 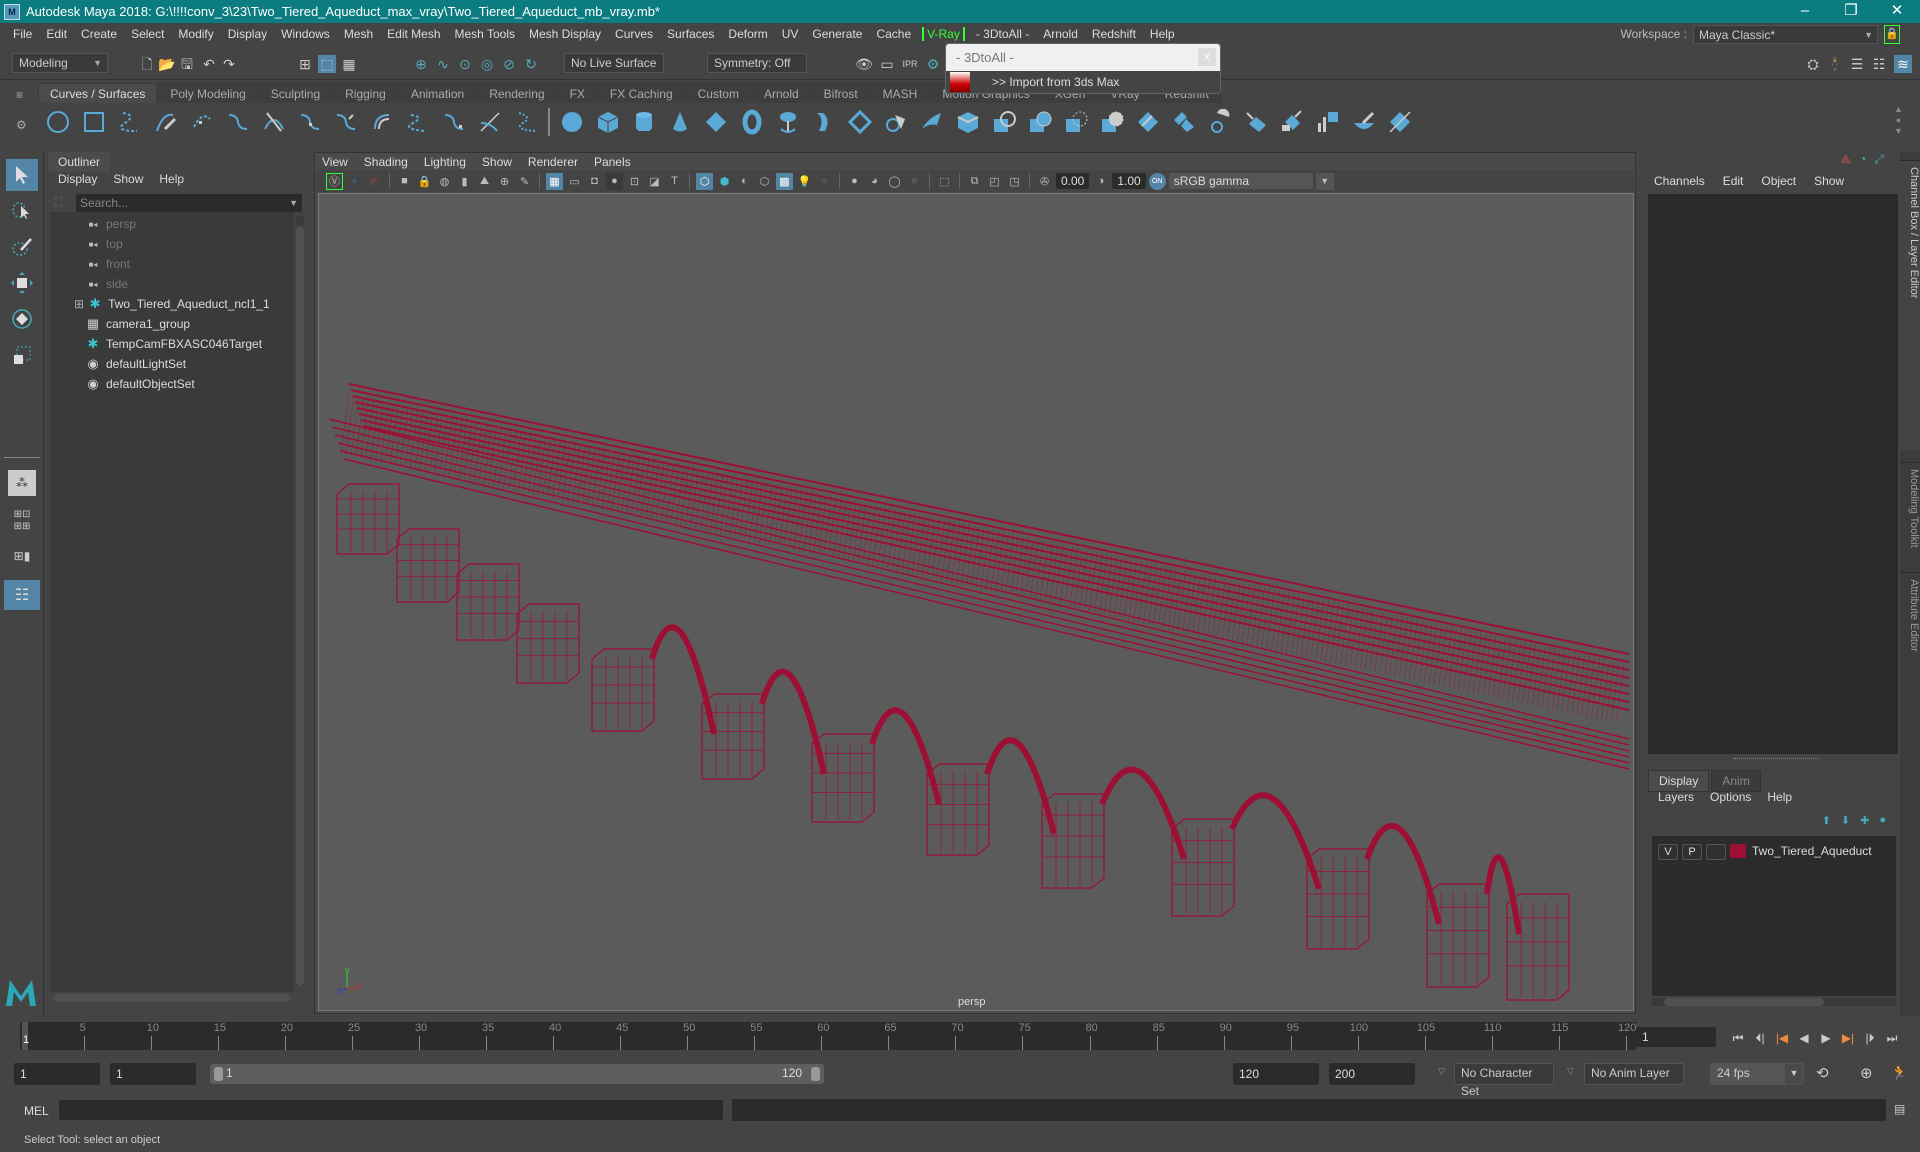 What do you see at coordinates (781, 93) in the screenshot?
I see `shelf-tab-arnold: Arnold` at bounding box center [781, 93].